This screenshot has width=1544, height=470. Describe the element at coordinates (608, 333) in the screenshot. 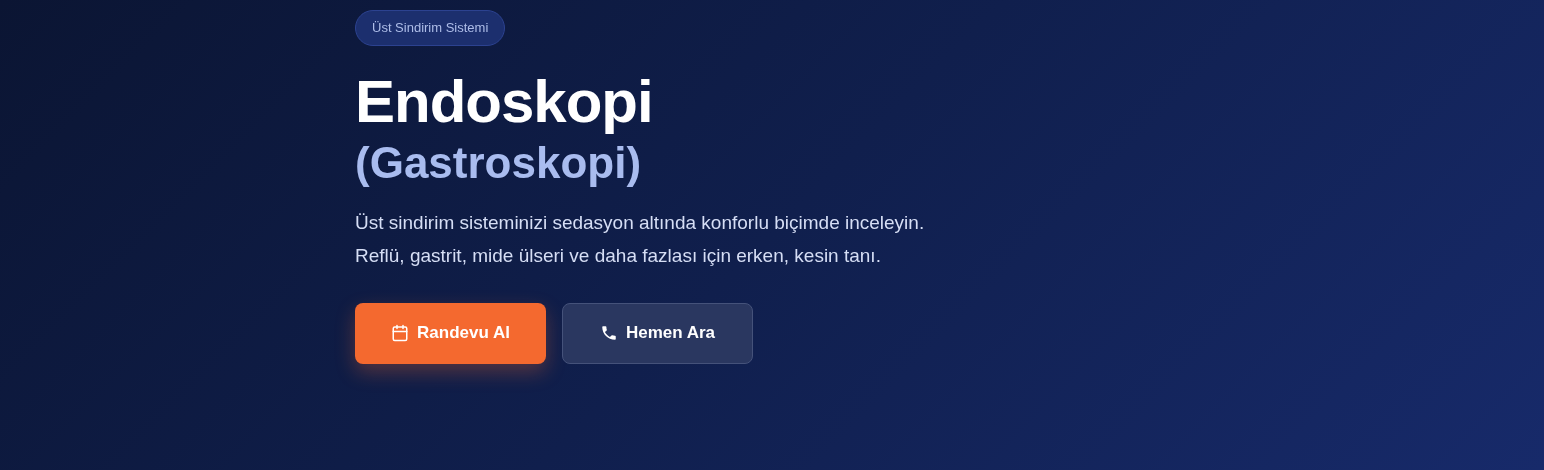

I see `phone-icon` at that location.